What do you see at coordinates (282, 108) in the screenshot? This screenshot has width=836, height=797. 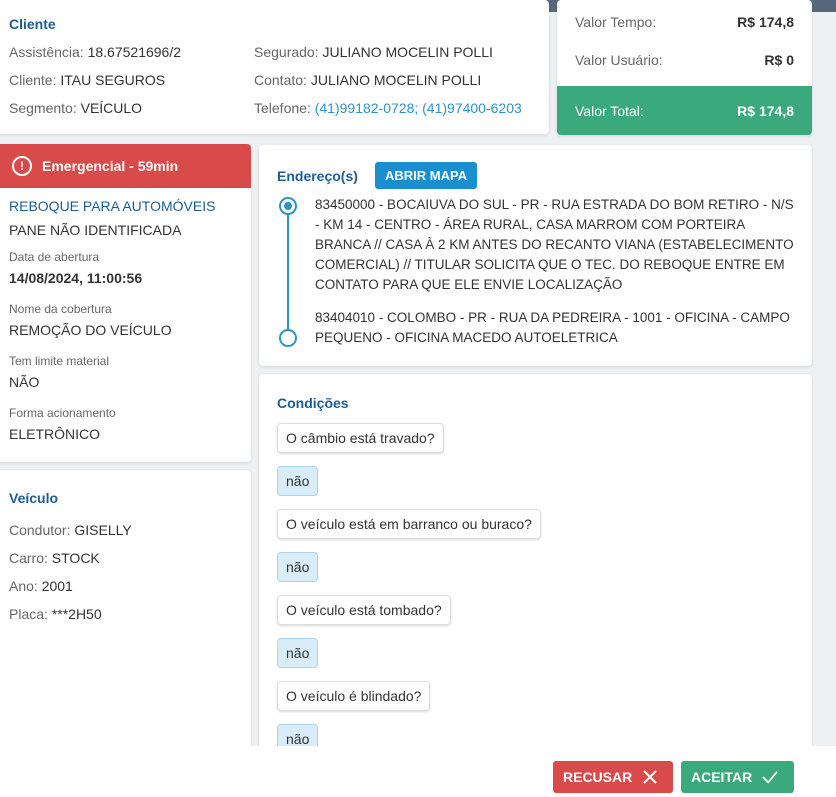 I see `telefone-label: Telefone:` at bounding box center [282, 108].